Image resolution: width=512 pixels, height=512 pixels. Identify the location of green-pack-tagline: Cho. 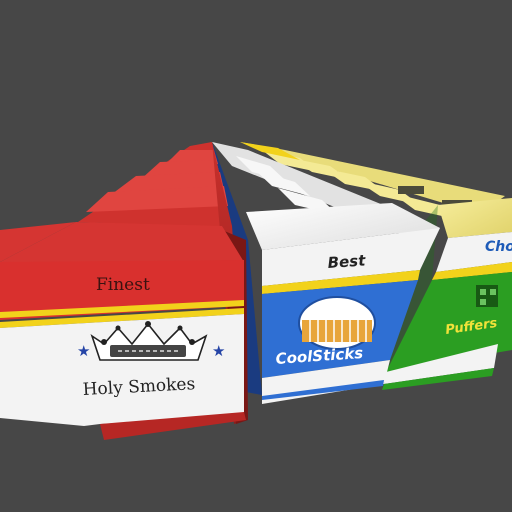
(498, 247).